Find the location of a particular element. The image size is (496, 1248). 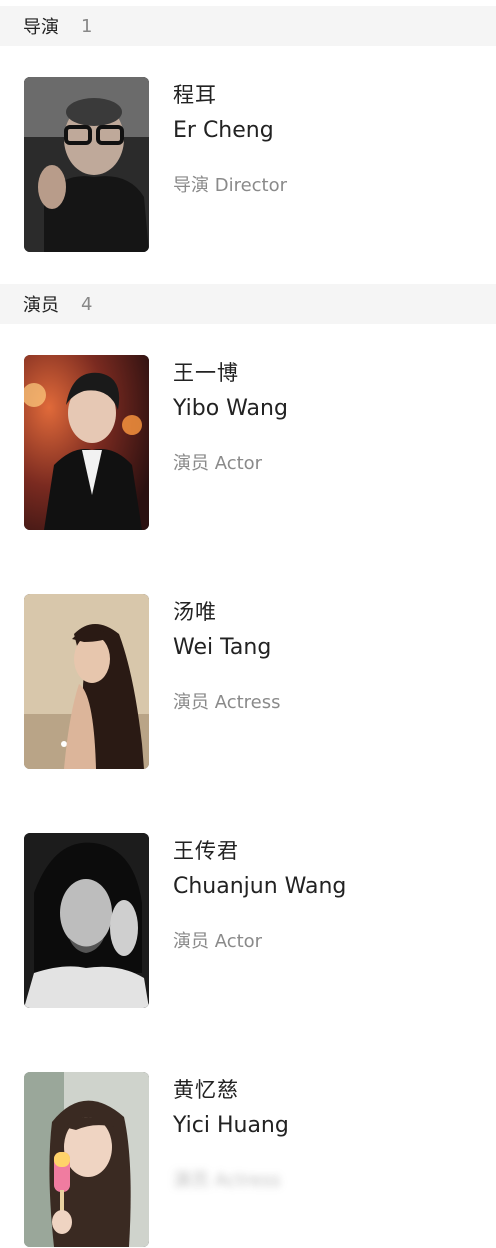

person-card-yibo-wang: 王一博 Yibo Wang 演员 Actor is located at coordinates (248, 443).